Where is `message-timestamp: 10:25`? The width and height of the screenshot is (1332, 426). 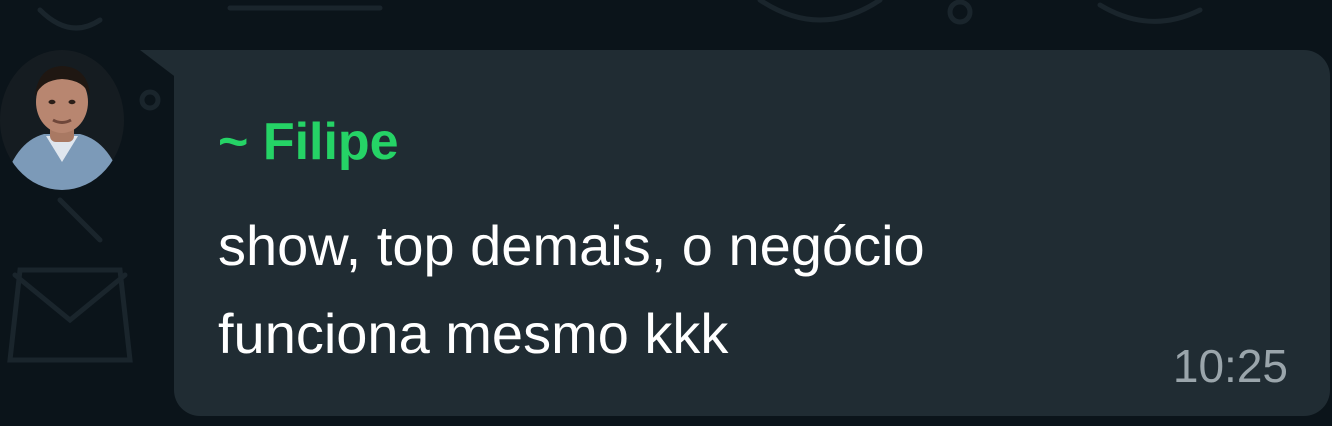
message-timestamp: 10:25 is located at coordinates (1230, 366).